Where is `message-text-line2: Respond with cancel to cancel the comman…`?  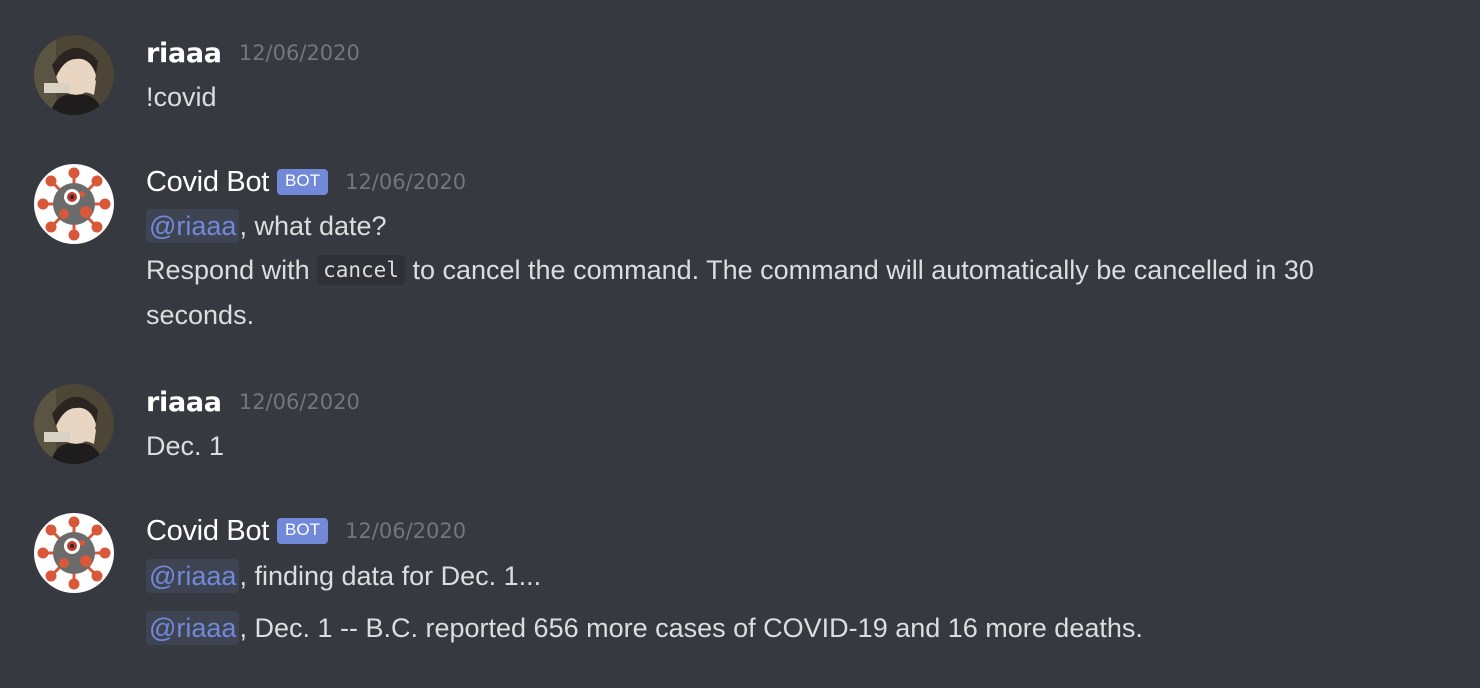 message-text-line2: Respond with cancel to cancel the comman… is located at coordinates (730, 270).